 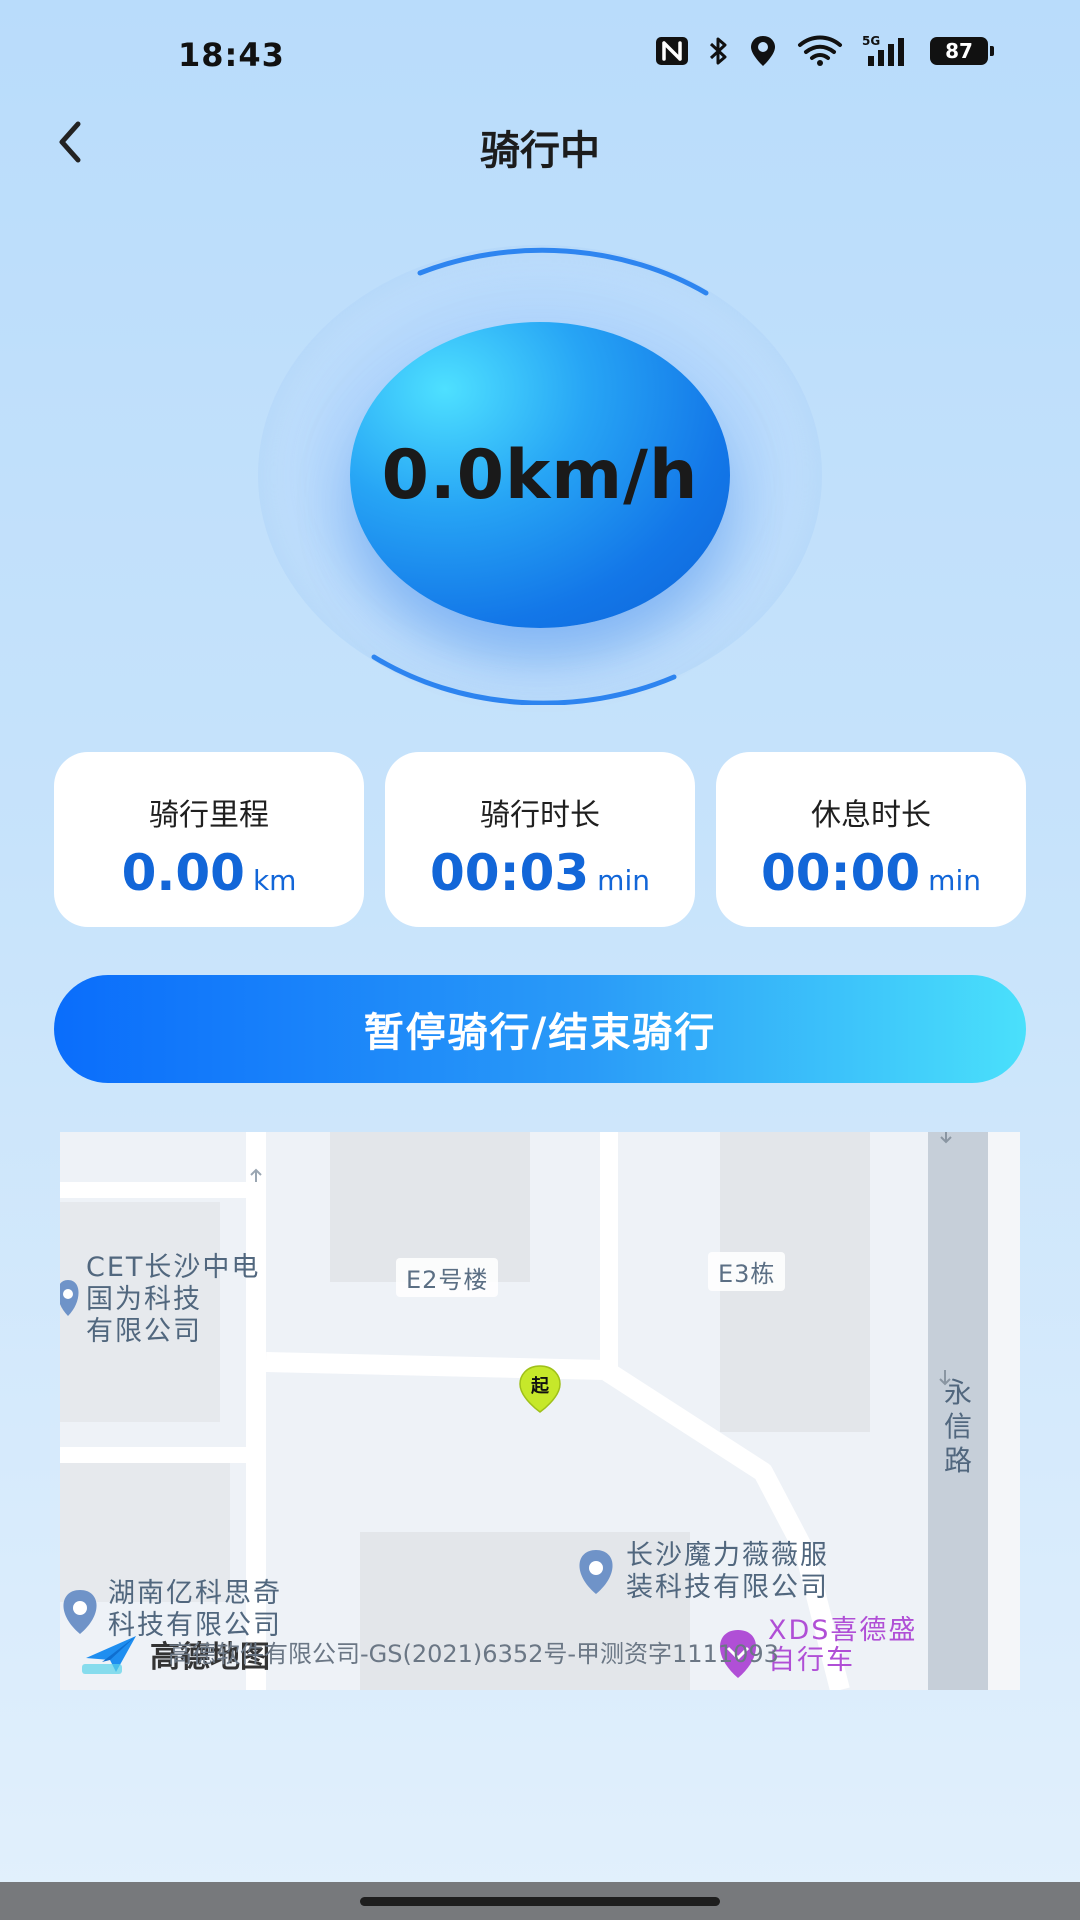 I want to click on start-marker: 起, so click(x=540, y=1391).